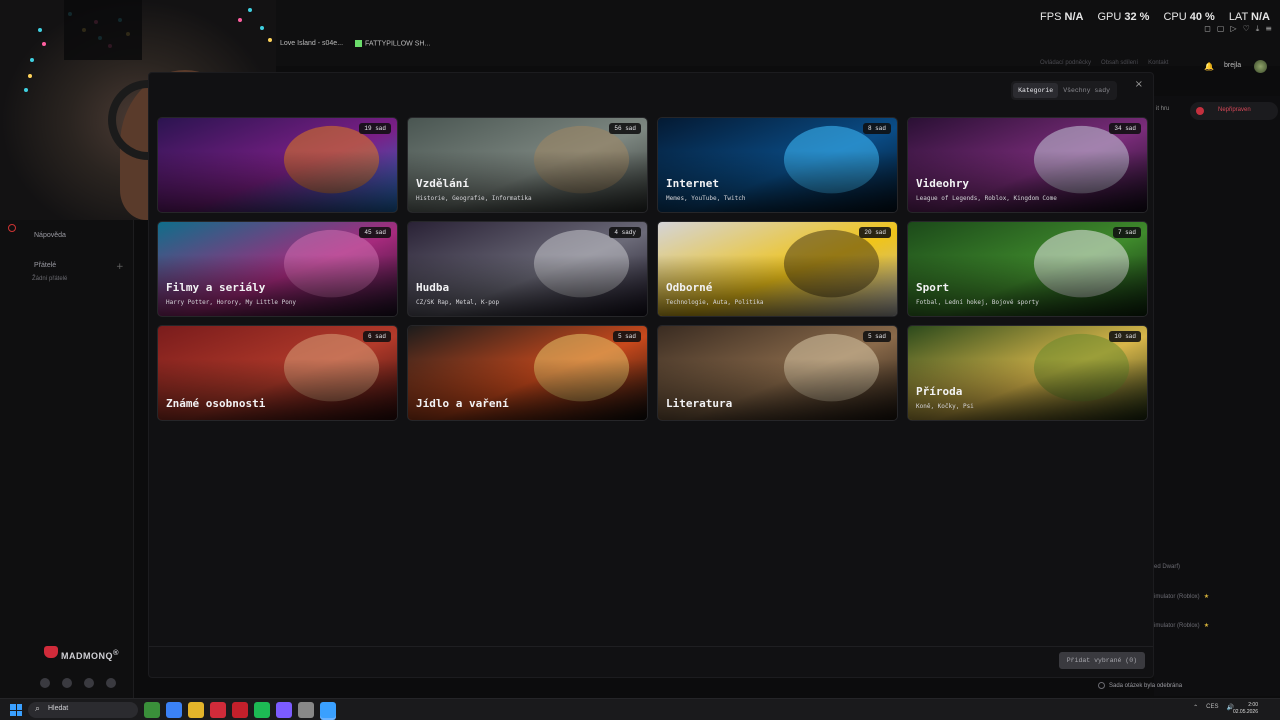  What do you see at coordinates (706, 198) in the screenshot?
I see `category-subtitle: Memes, YouTube, Twitch` at bounding box center [706, 198].